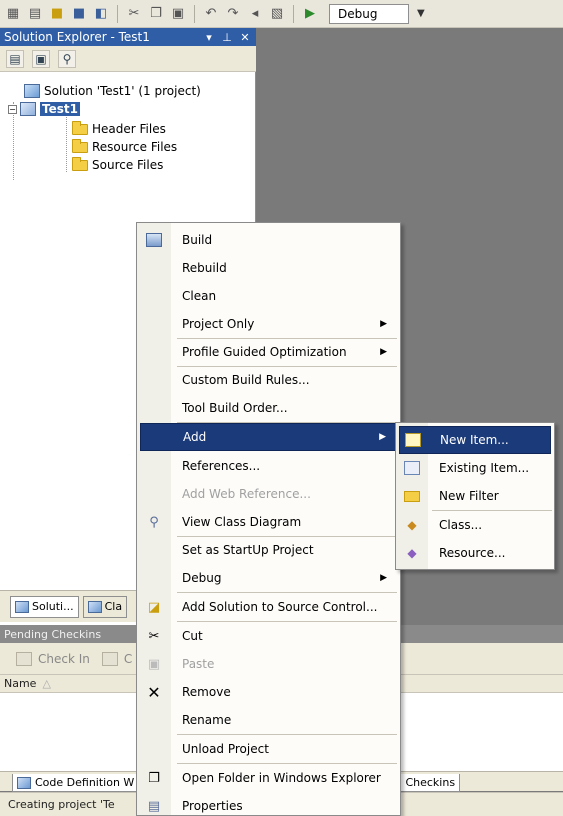 The width and height of the screenshot is (563, 816). What do you see at coordinates (77, 37) in the screenshot?
I see `solution-explorer-title: Solution Explorer - Test1` at bounding box center [77, 37].